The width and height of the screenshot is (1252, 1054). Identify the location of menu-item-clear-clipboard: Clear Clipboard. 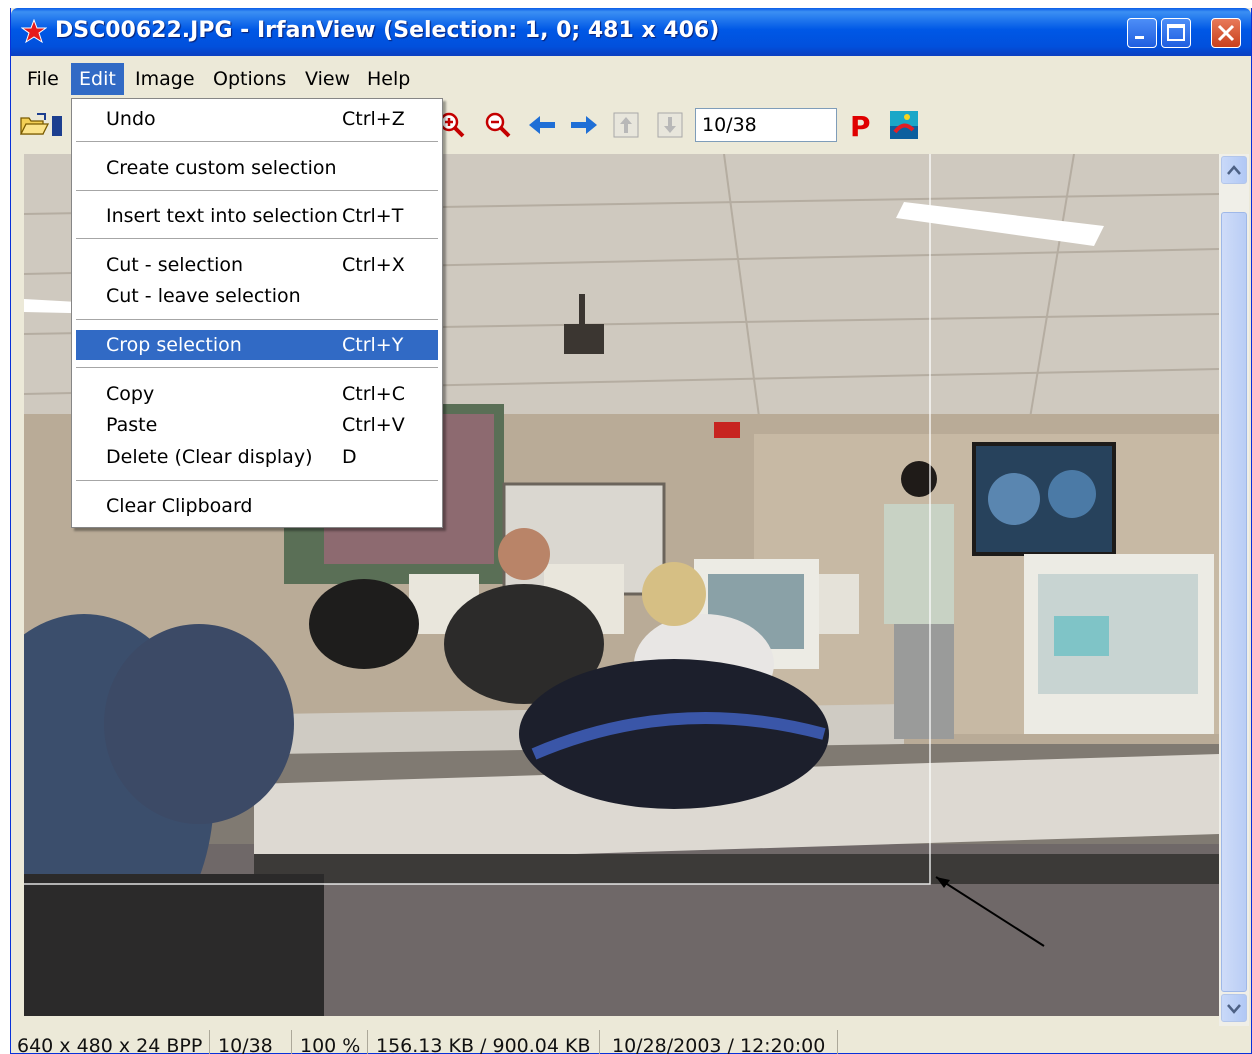
(257, 506).